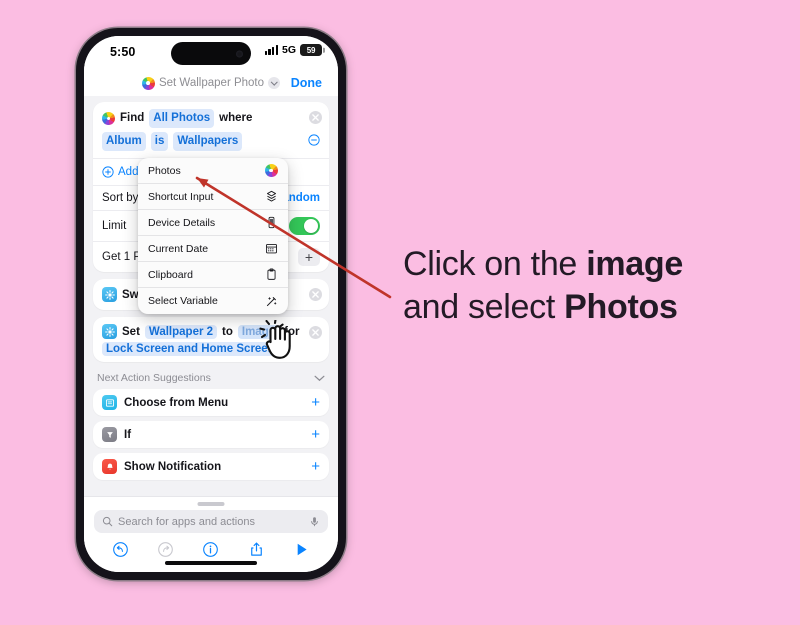 The height and width of the screenshot is (625, 800). What do you see at coordinates (109, 466) in the screenshot?
I see `notification-bell-icon` at bounding box center [109, 466].